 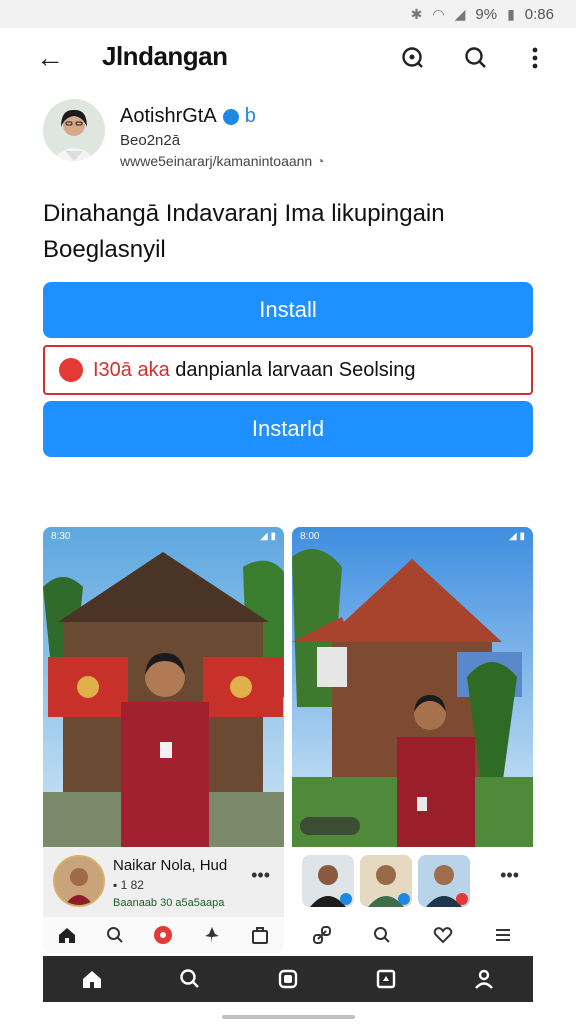 I want to click on apps-icon, so click(x=288, y=979).